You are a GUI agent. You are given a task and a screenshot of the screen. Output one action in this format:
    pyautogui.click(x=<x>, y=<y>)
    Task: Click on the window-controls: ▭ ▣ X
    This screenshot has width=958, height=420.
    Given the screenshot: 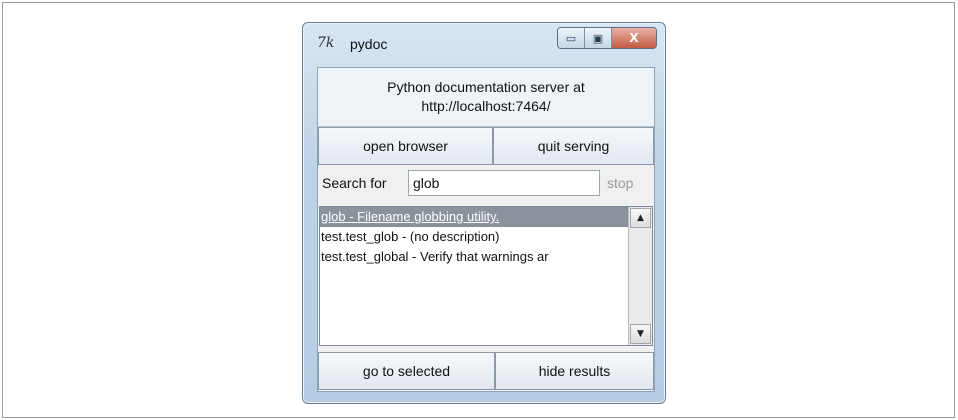 What is the action you would take?
    pyautogui.click(x=607, y=38)
    